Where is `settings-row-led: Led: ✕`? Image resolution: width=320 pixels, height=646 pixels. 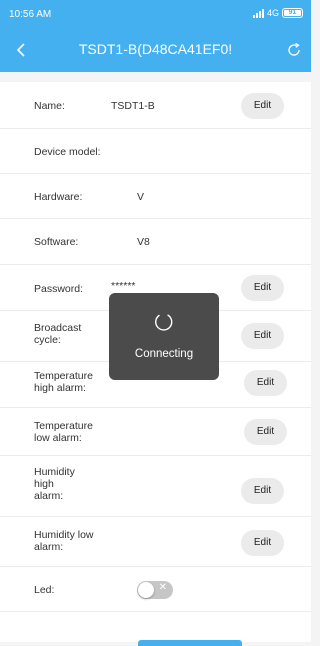
settings-row-led: Led: ✕ is located at coordinates (155, 589).